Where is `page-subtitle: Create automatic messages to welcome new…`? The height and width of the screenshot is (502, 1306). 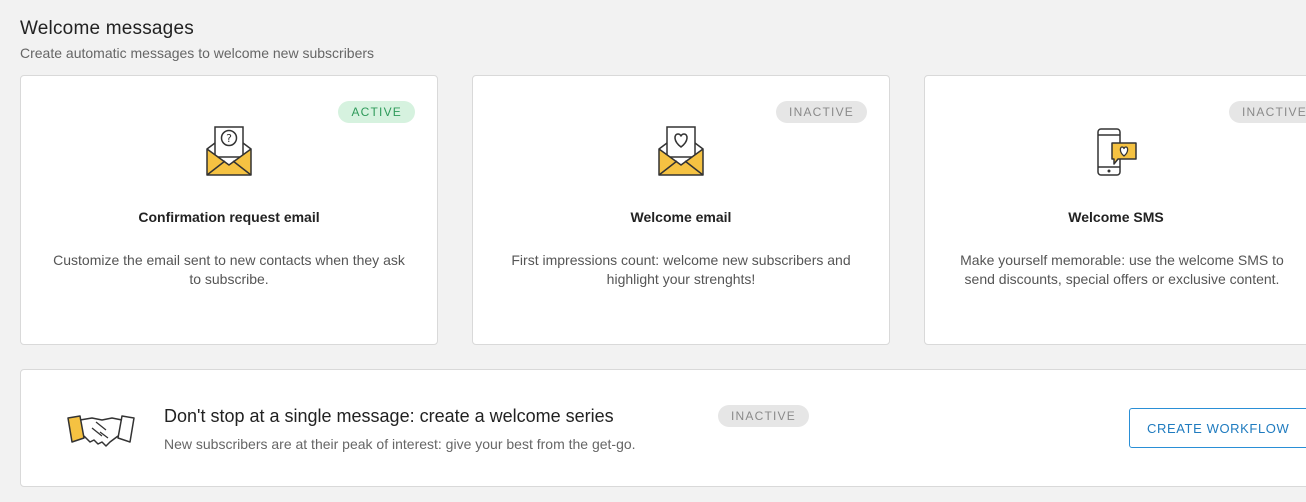 page-subtitle: Create automatic messages to welcome new… is located at coordinates (197, 53).